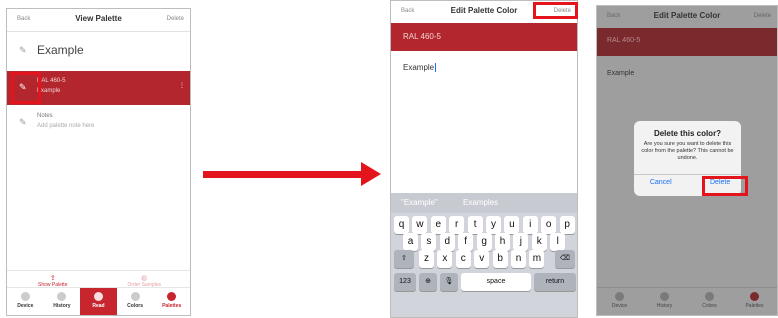 The width and height of the screenshot is (778, 318). I want to click on share-icon: ⇪, so click(52, 278).